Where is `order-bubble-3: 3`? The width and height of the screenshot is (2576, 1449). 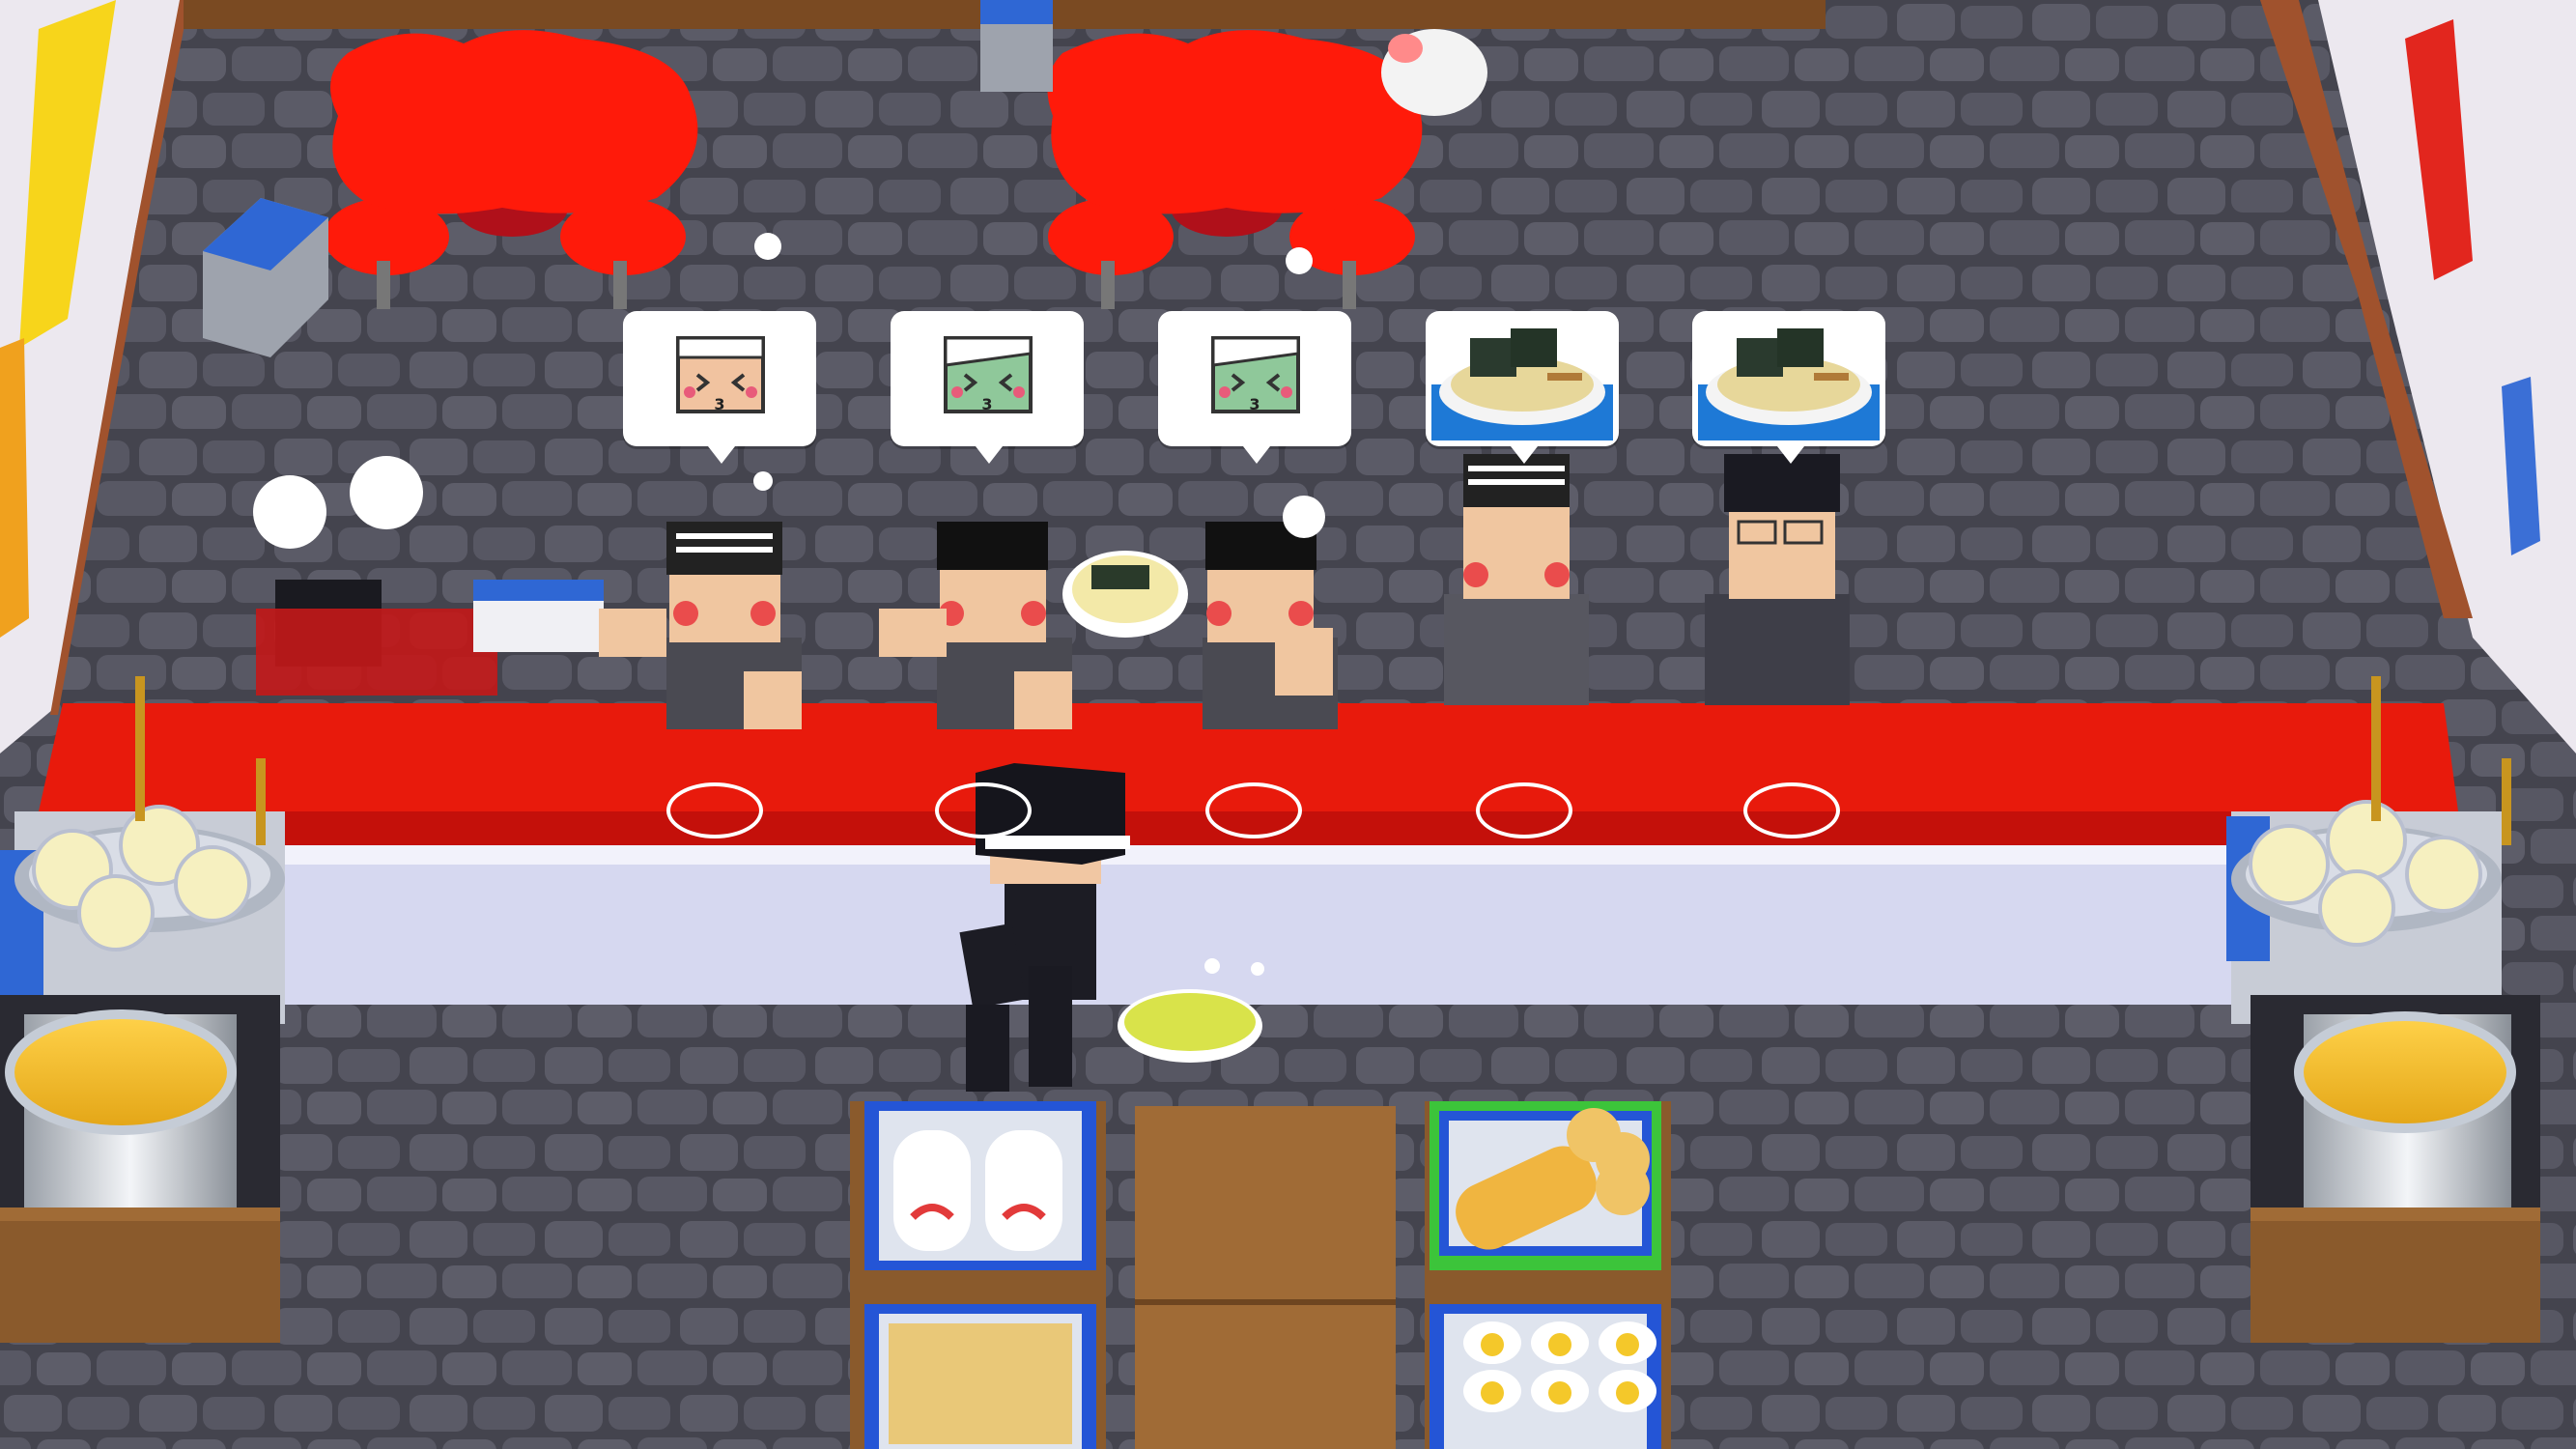
order-bubble-3: 3 is located at coordinates (1254, 387).